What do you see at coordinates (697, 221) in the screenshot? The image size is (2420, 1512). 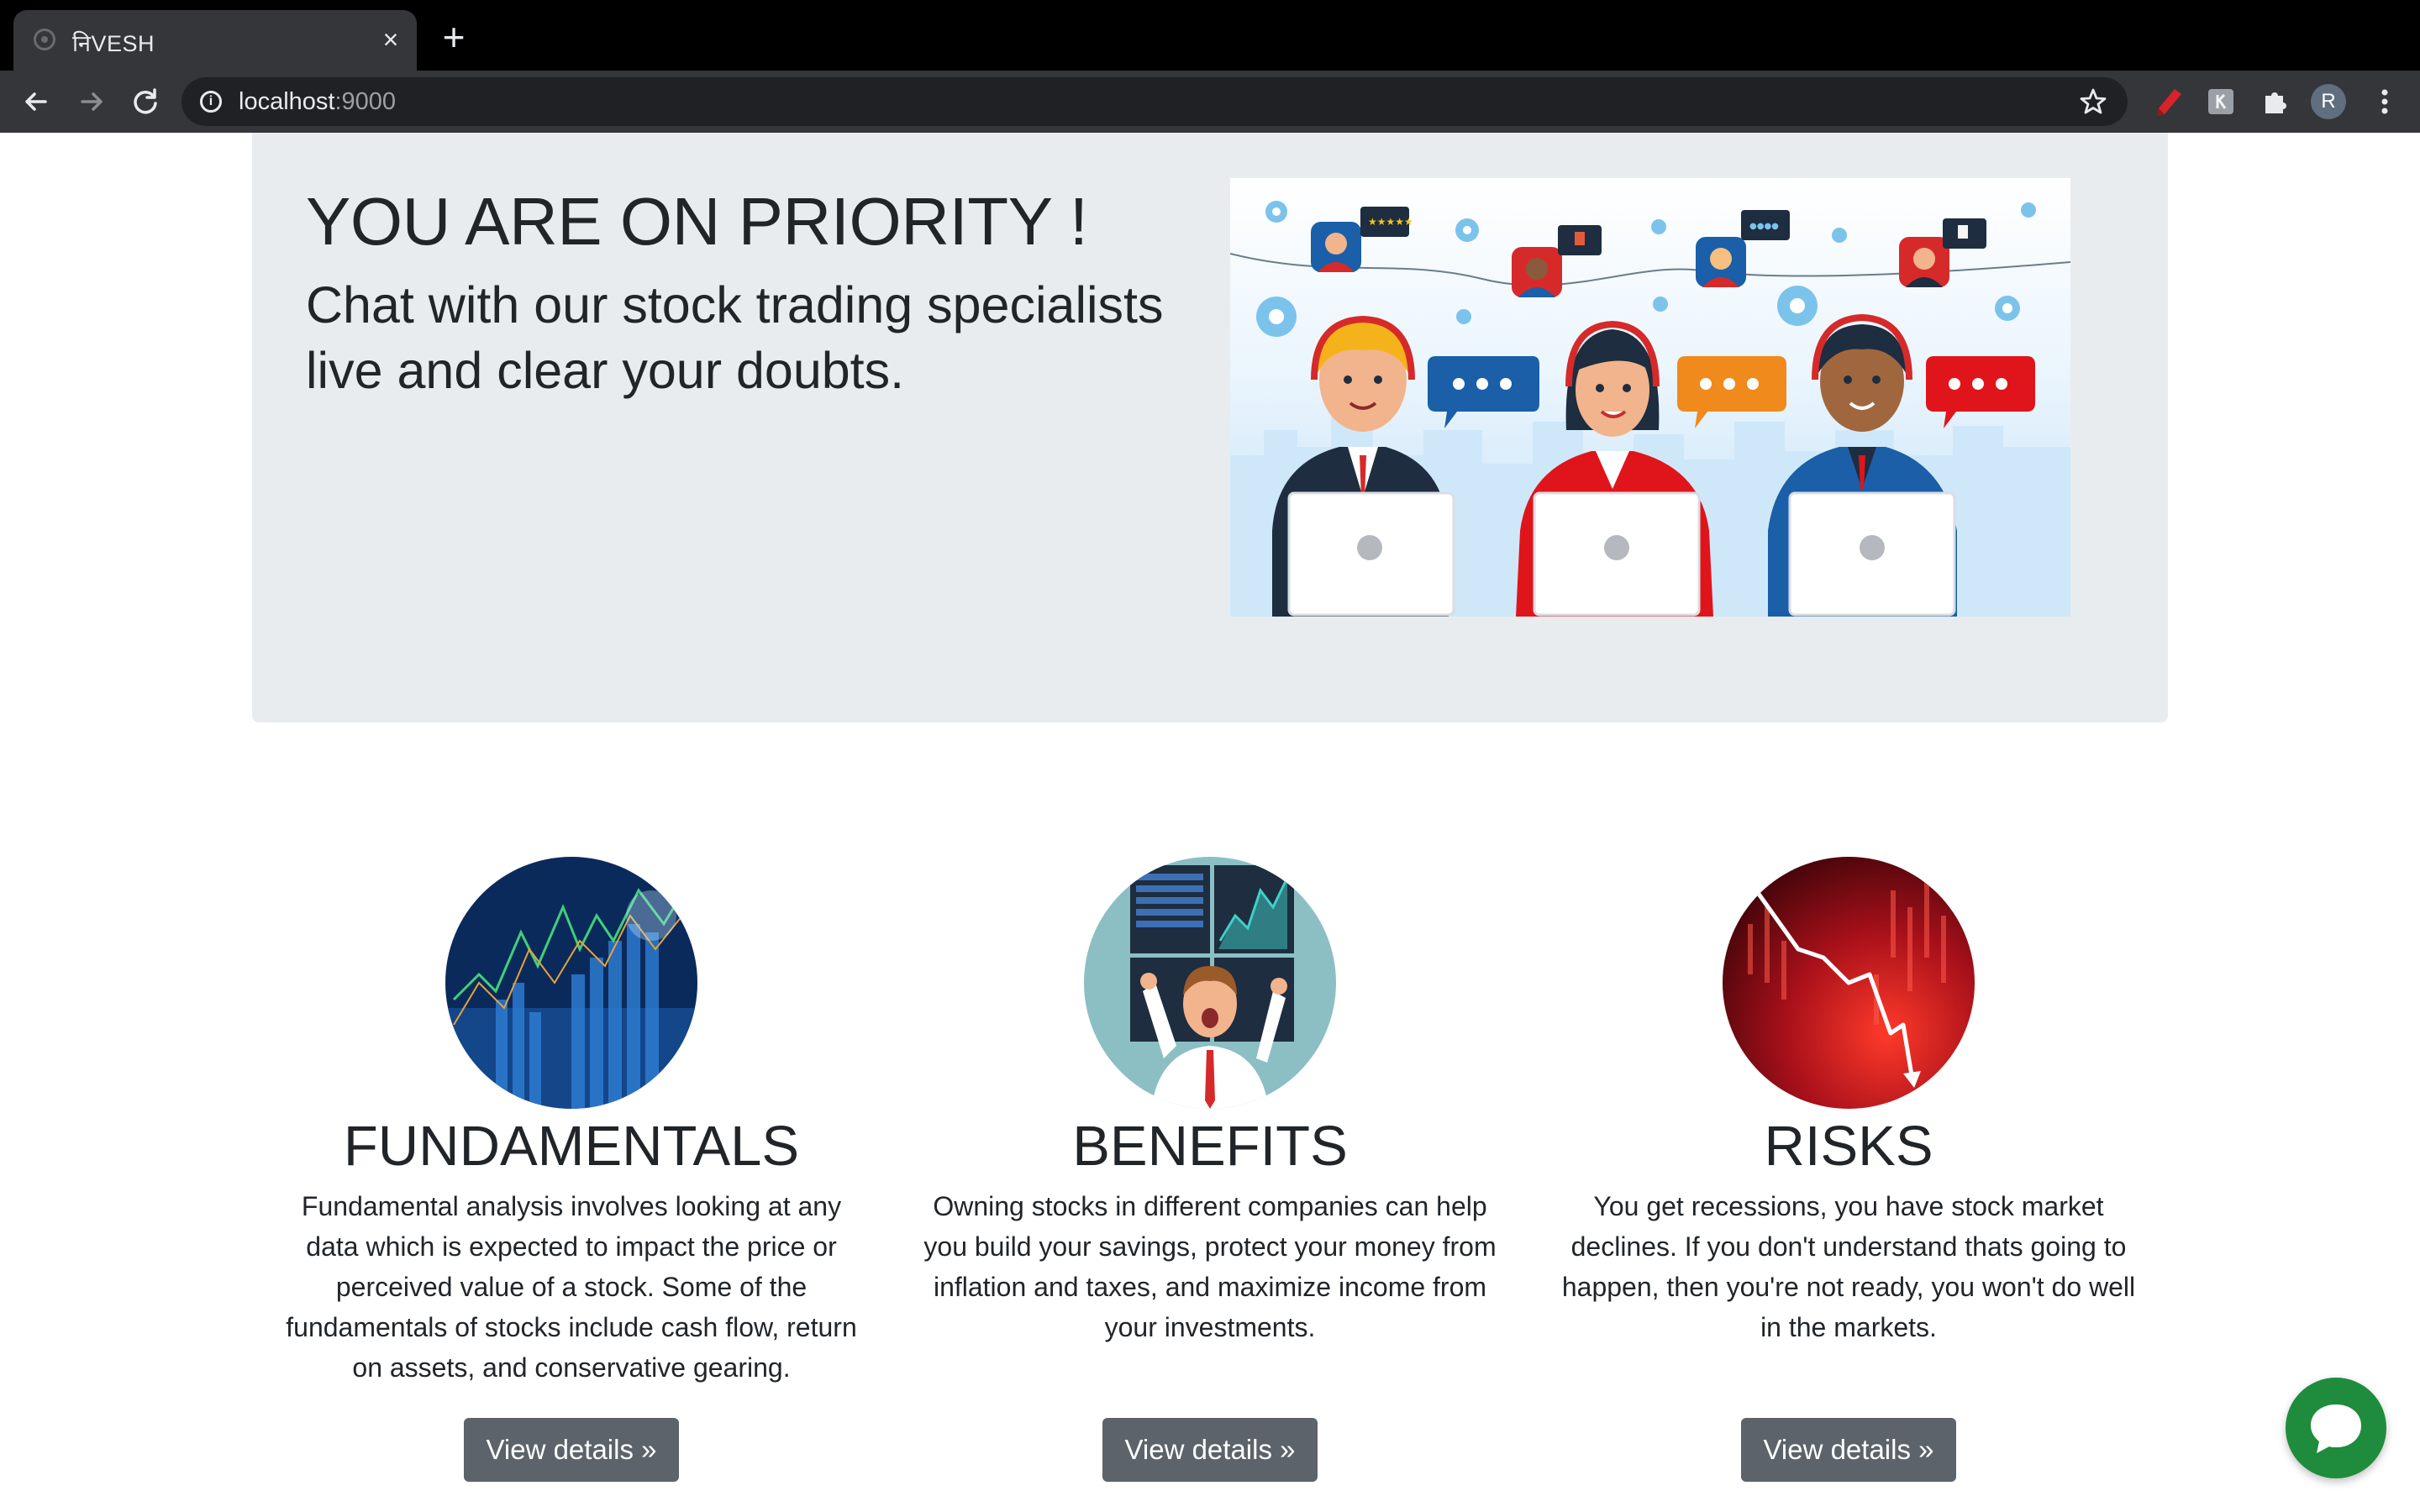 I see `hero-title: YOU ARE ON PRIORITY !` at bounding box center [697, 221].